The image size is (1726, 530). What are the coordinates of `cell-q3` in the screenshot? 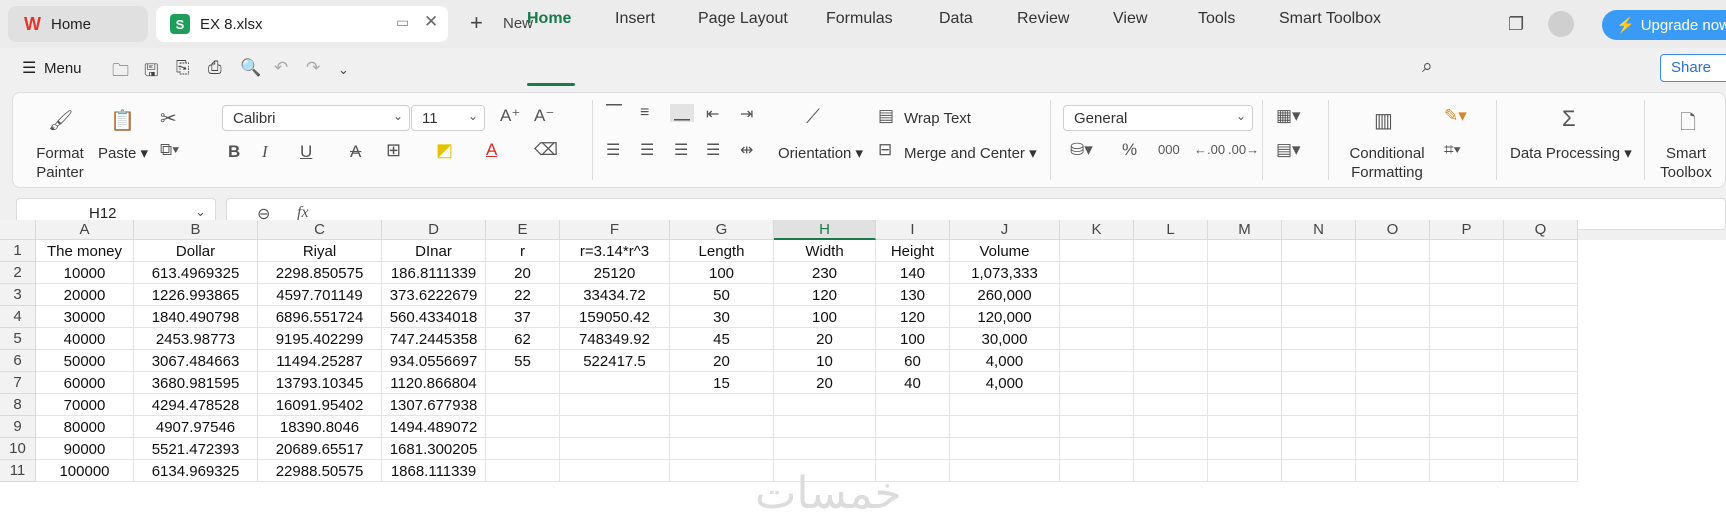 It's located at (1541, 295).